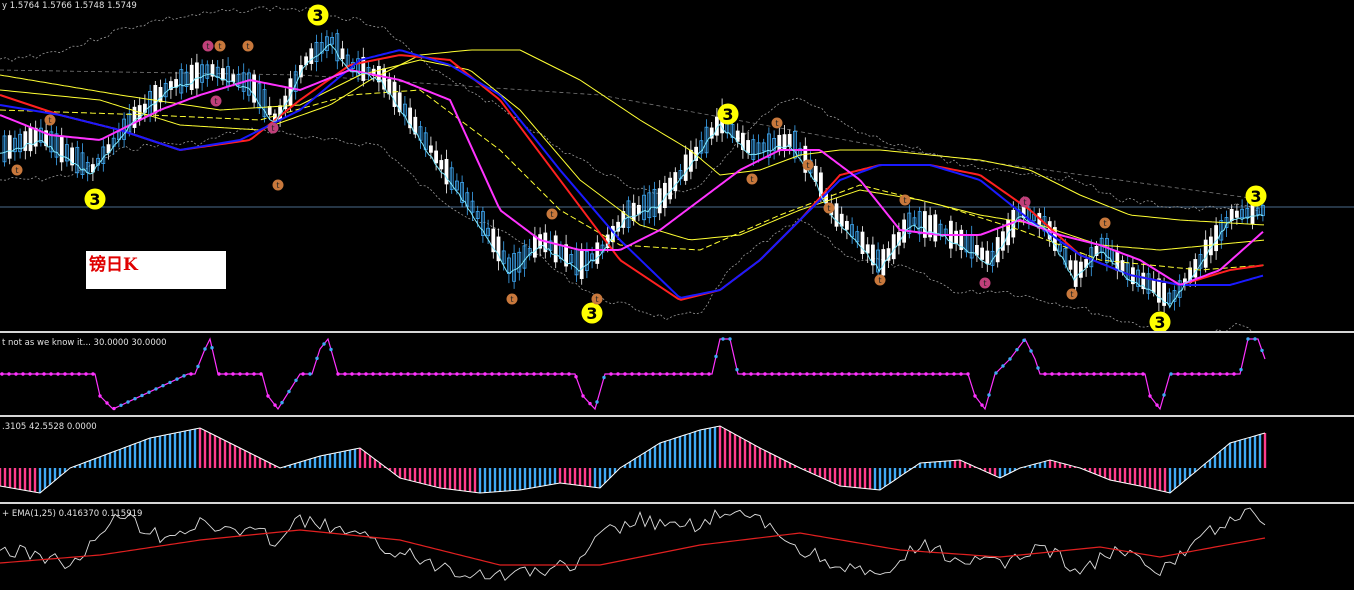 Image resolution: width=1354 pixels, height=590 pixels. Describe the element at coordinates (677, 374) in the screenshot. I see `indicator-pane-1: t not as we know it... 30.0000 30.0000` at that location.